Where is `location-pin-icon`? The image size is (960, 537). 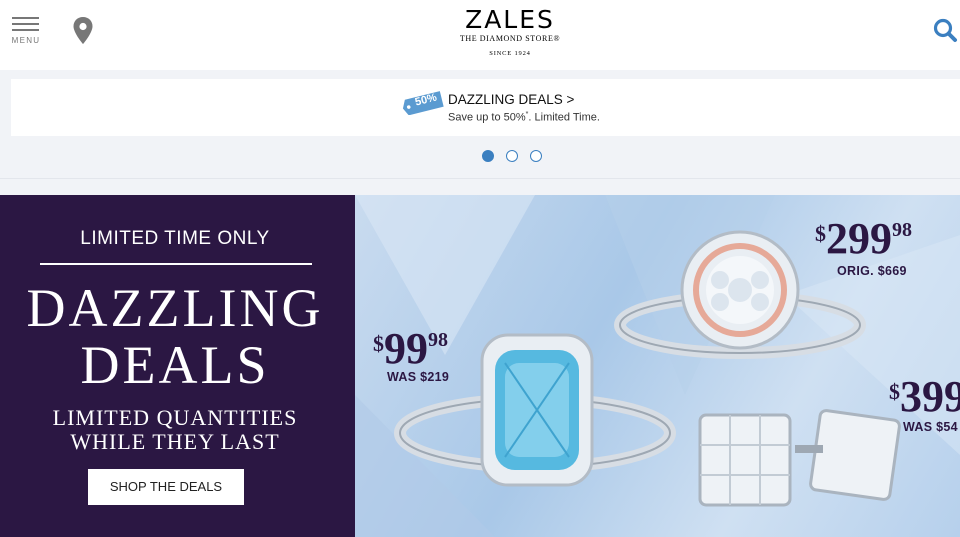 location-pin-icon is located at coordinates (83, 30).